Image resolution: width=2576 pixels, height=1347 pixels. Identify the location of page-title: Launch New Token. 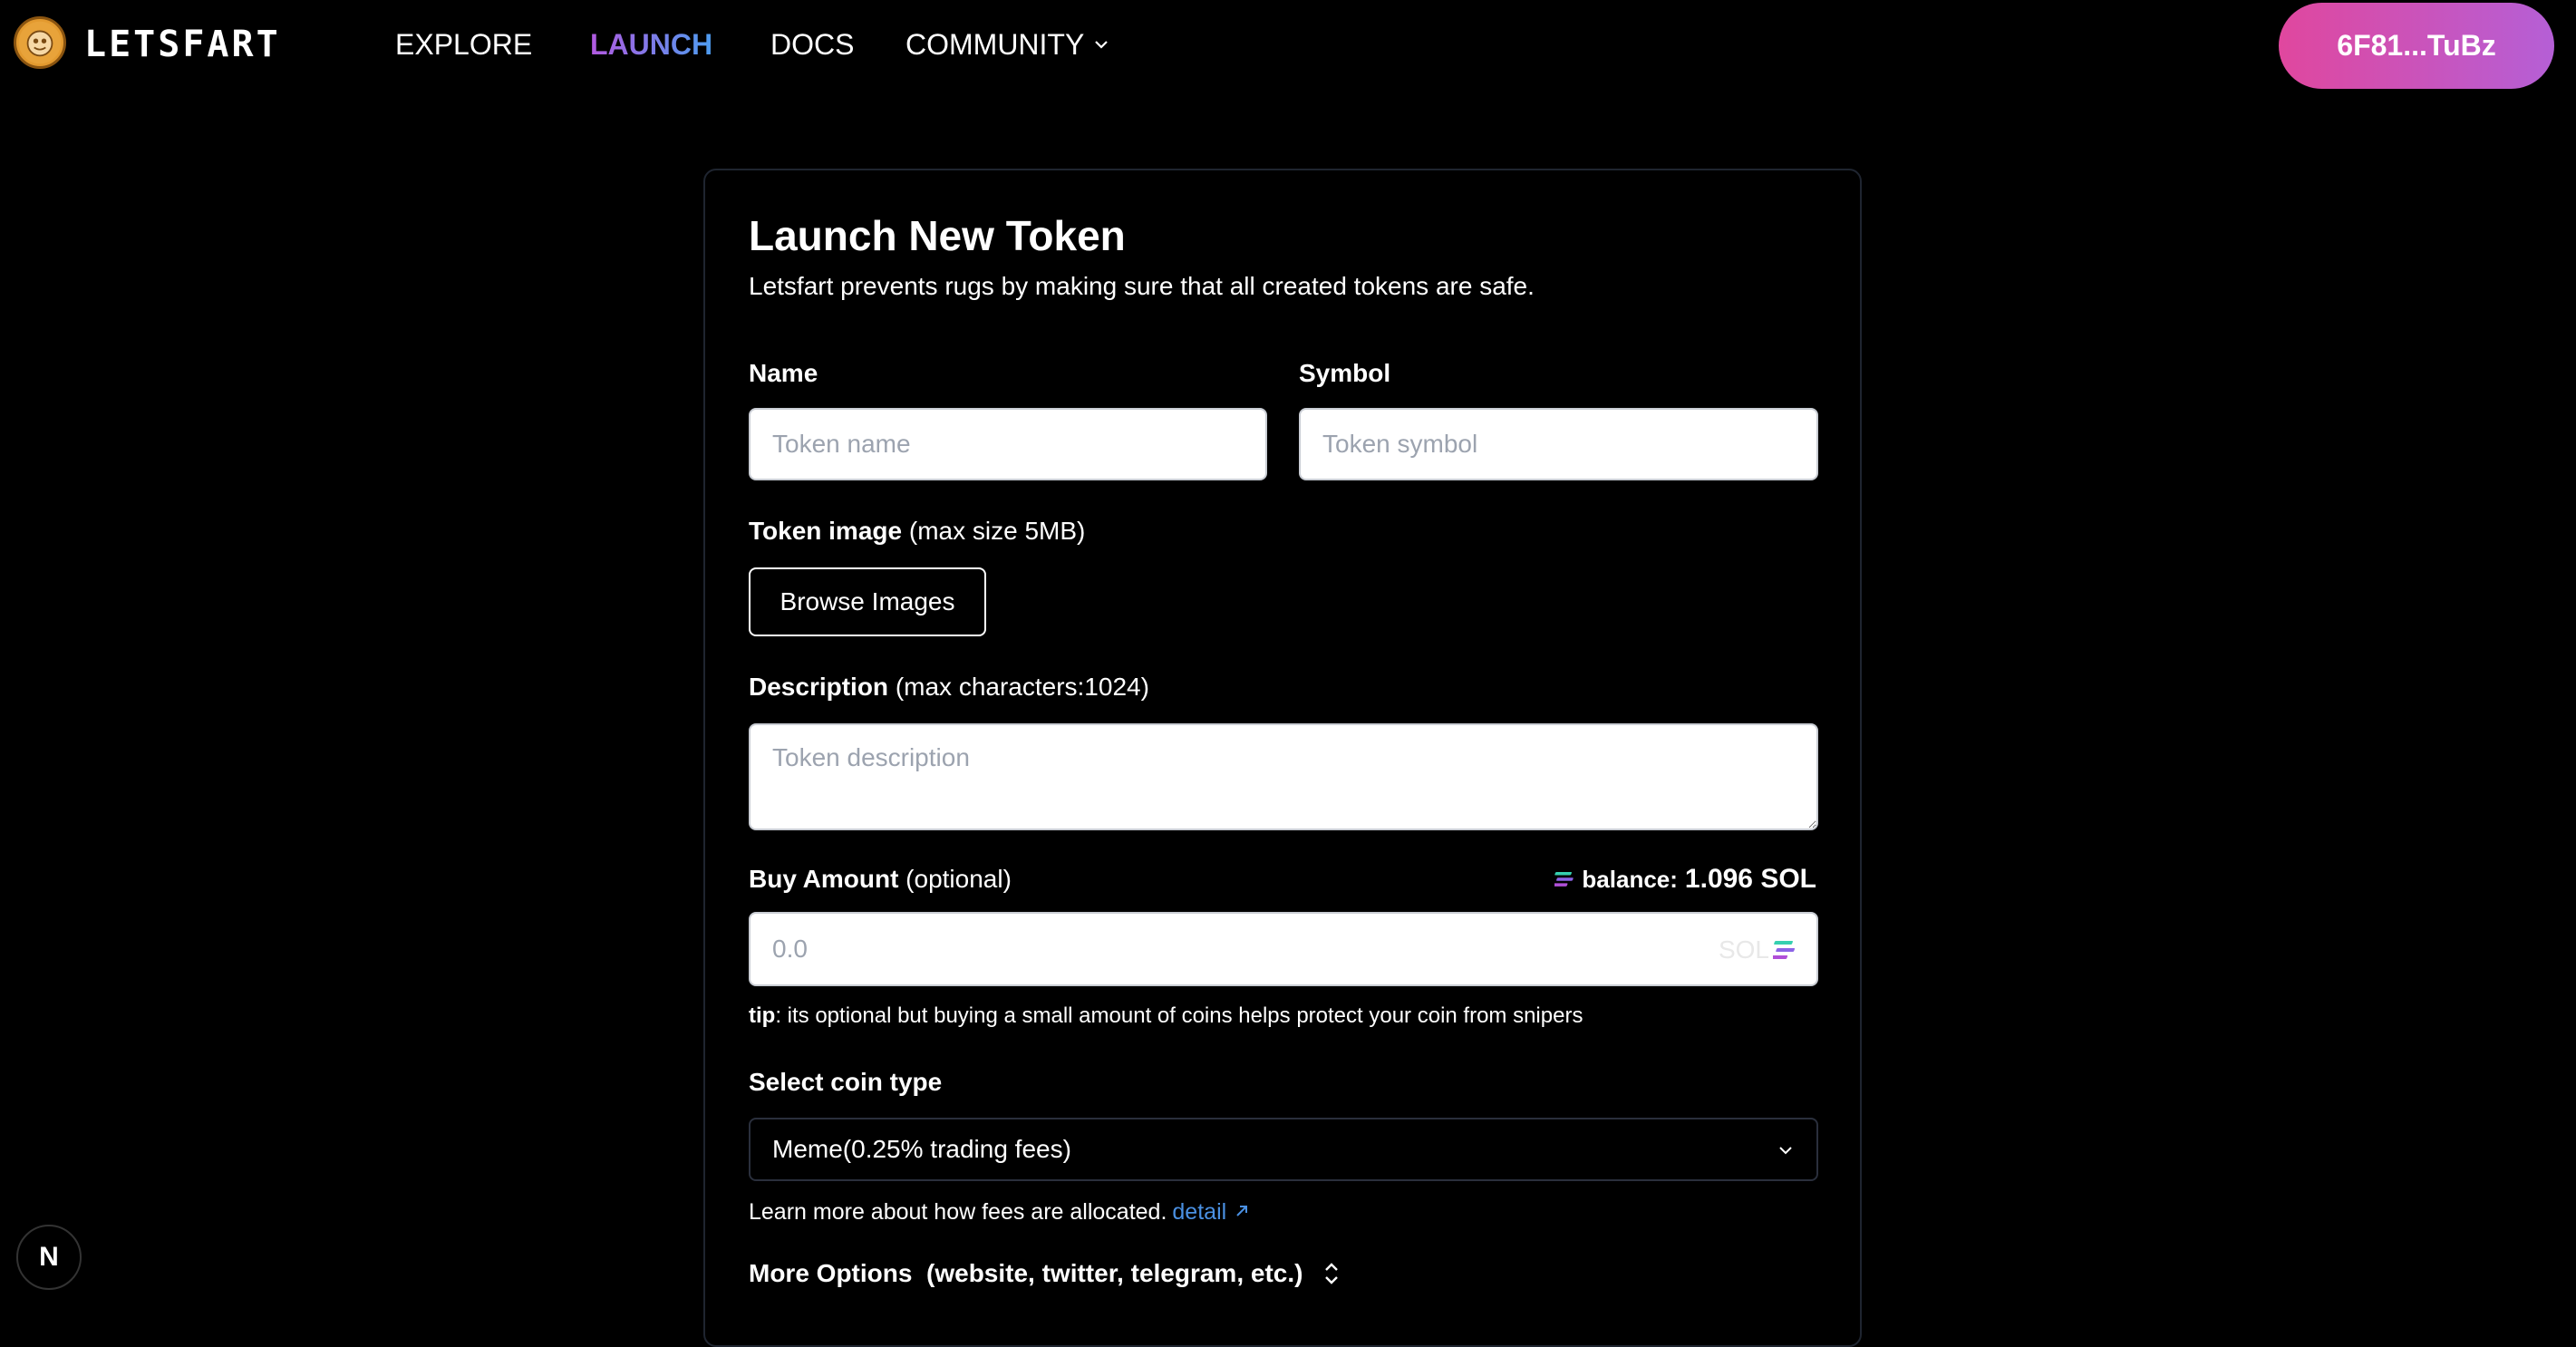
(937, 236).